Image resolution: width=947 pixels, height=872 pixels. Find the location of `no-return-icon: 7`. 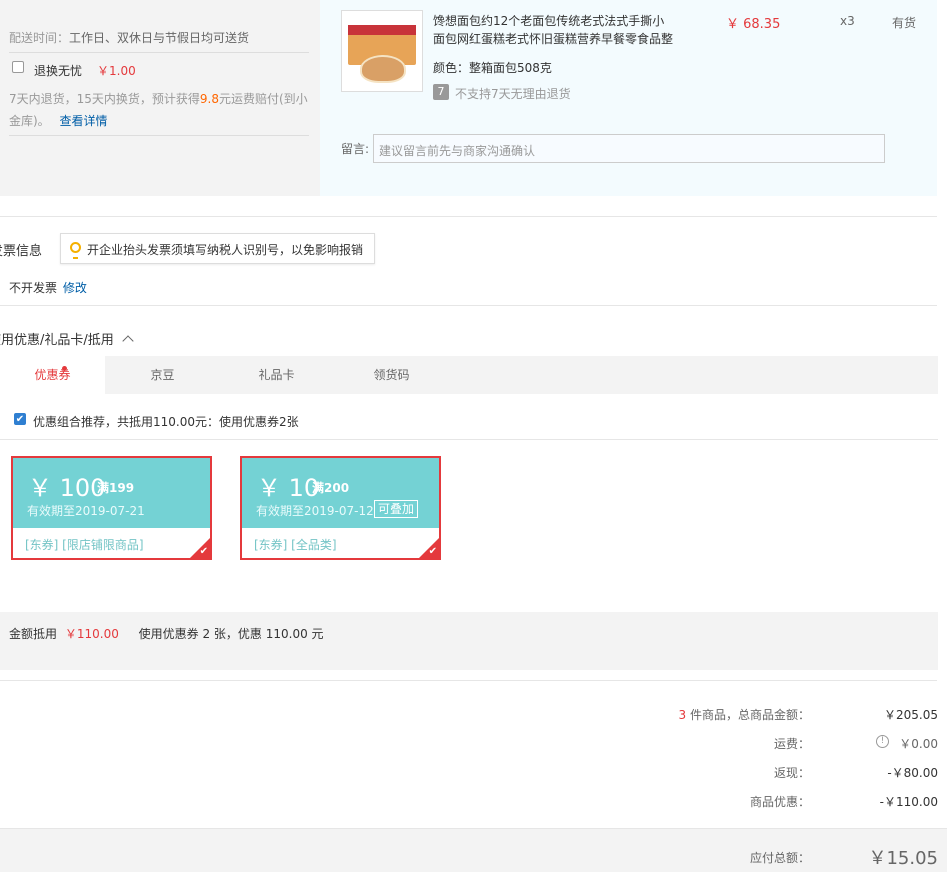

no-return-icon: 7 is located at coordinates (441, 92).